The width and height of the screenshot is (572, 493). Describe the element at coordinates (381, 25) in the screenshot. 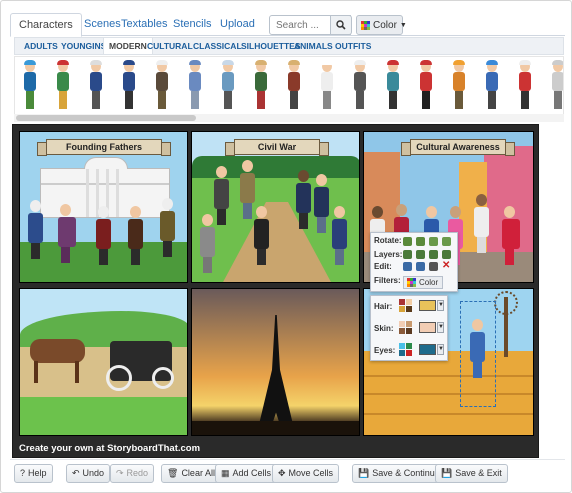

I see `color-filter-dropdown: Color ▼` at that location.